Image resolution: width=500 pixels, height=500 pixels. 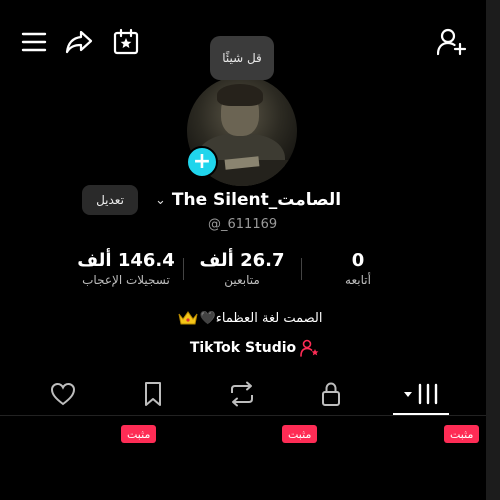 What do you see at coordinates (493, 250) in the screenshot?
I see `right-edge-strip` at bounding box center [493, 250].